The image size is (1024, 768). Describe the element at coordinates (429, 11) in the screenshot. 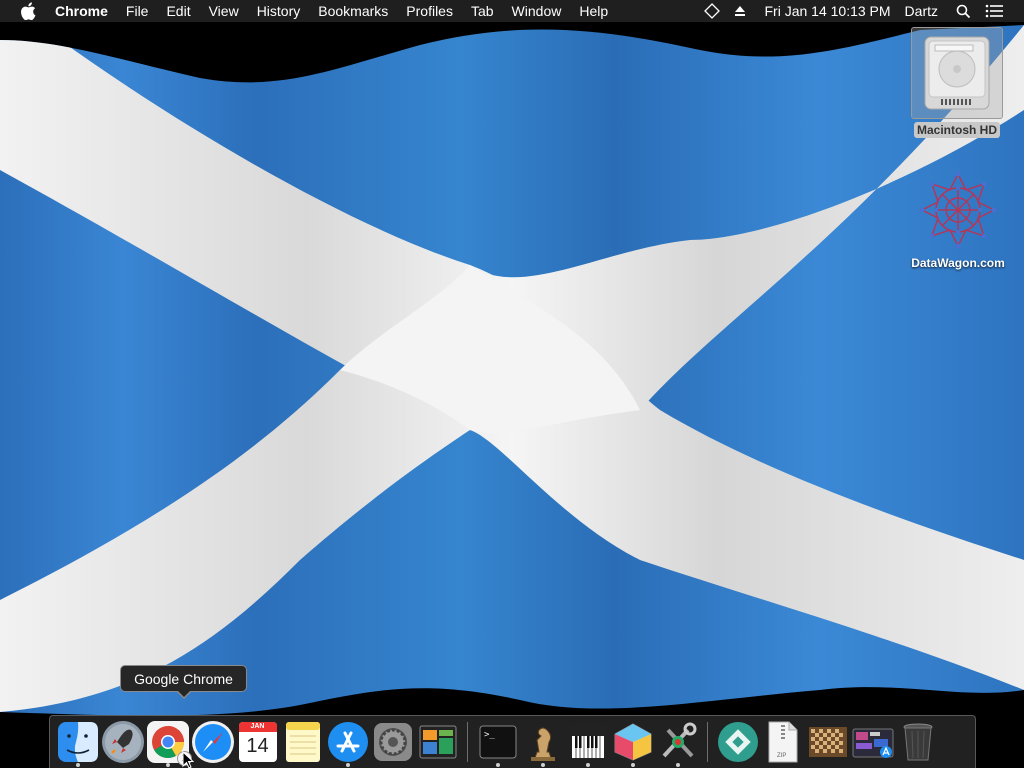

I see `menu-profiles: Profiles` at that location.